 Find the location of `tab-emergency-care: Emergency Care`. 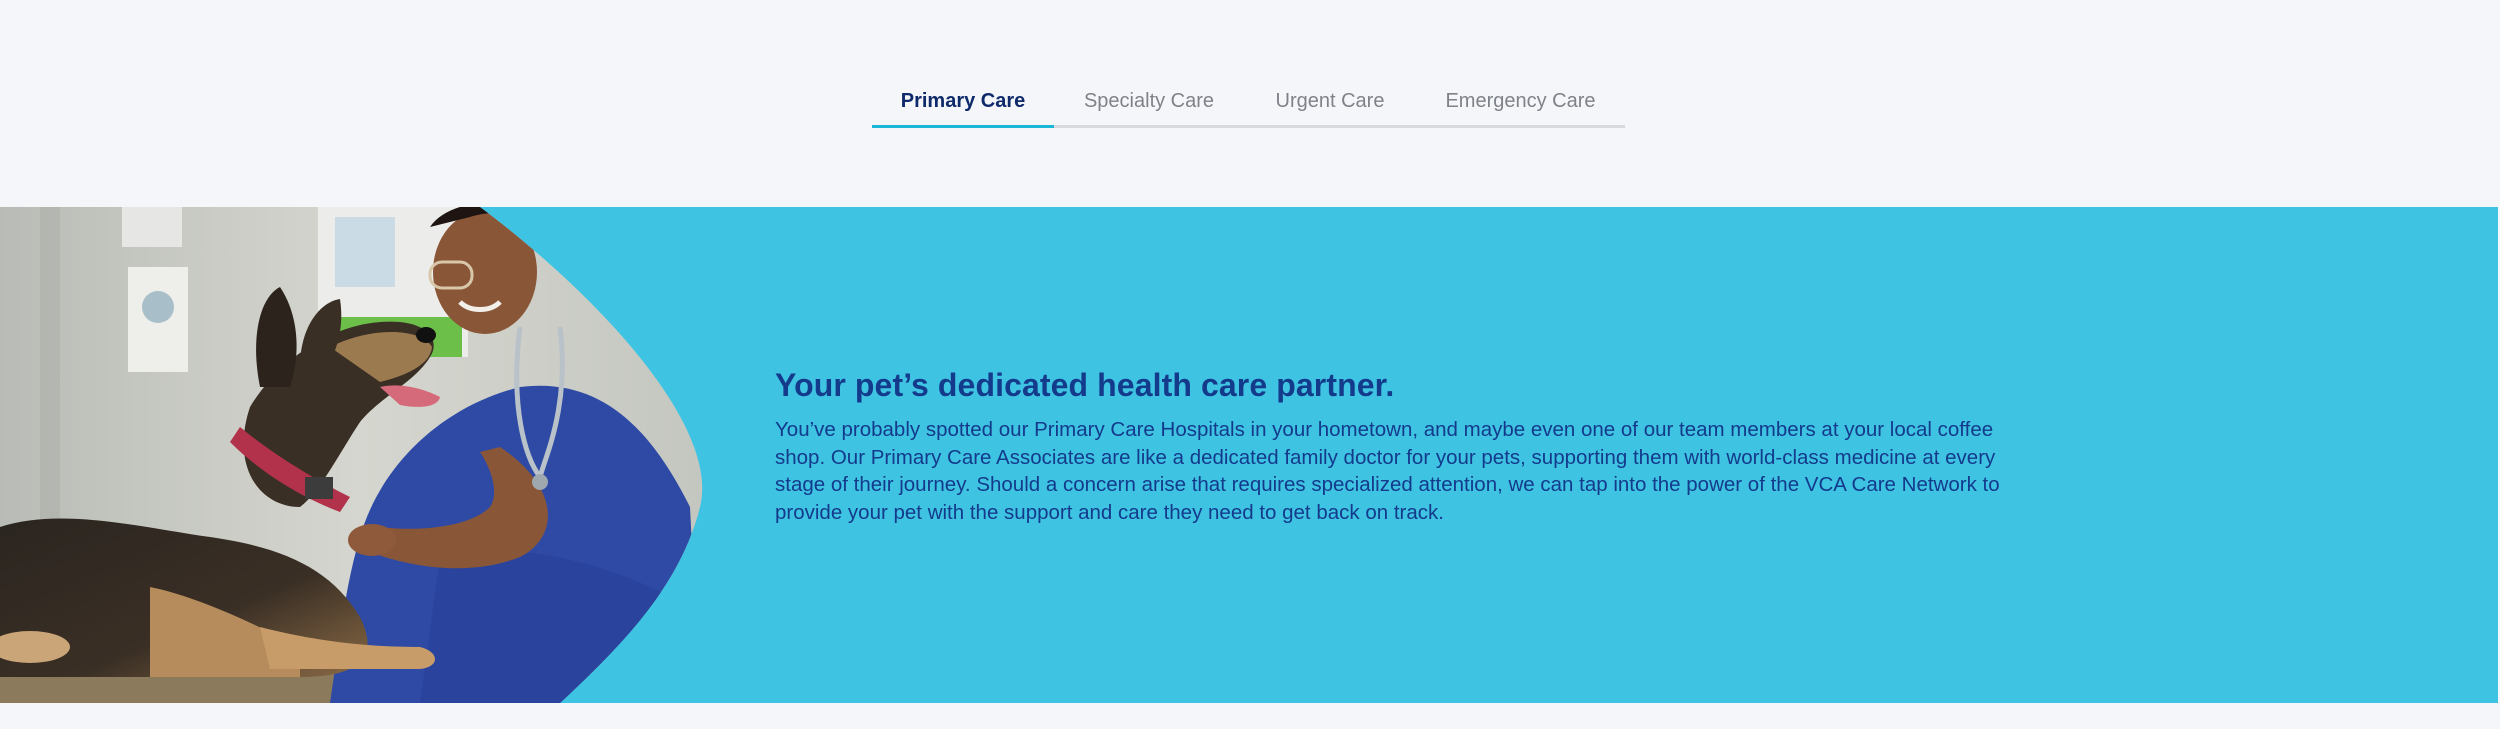

tab-emergency-care: Emergency Care is located at coordinates (1520, 101).